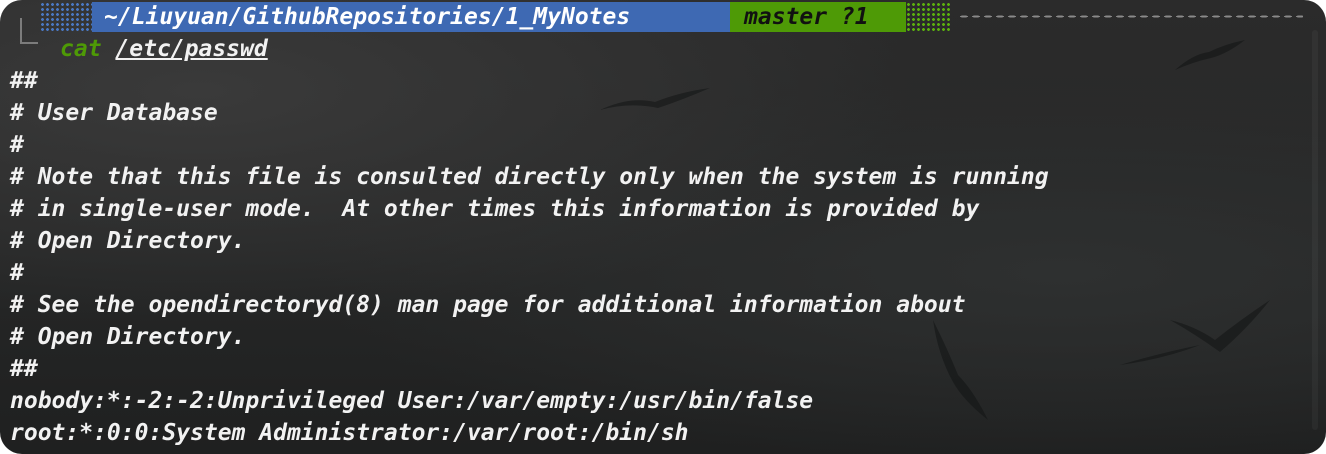 This screenshot has width=1326, height=454. I want to click on command-name: cat, so click(81, 49).